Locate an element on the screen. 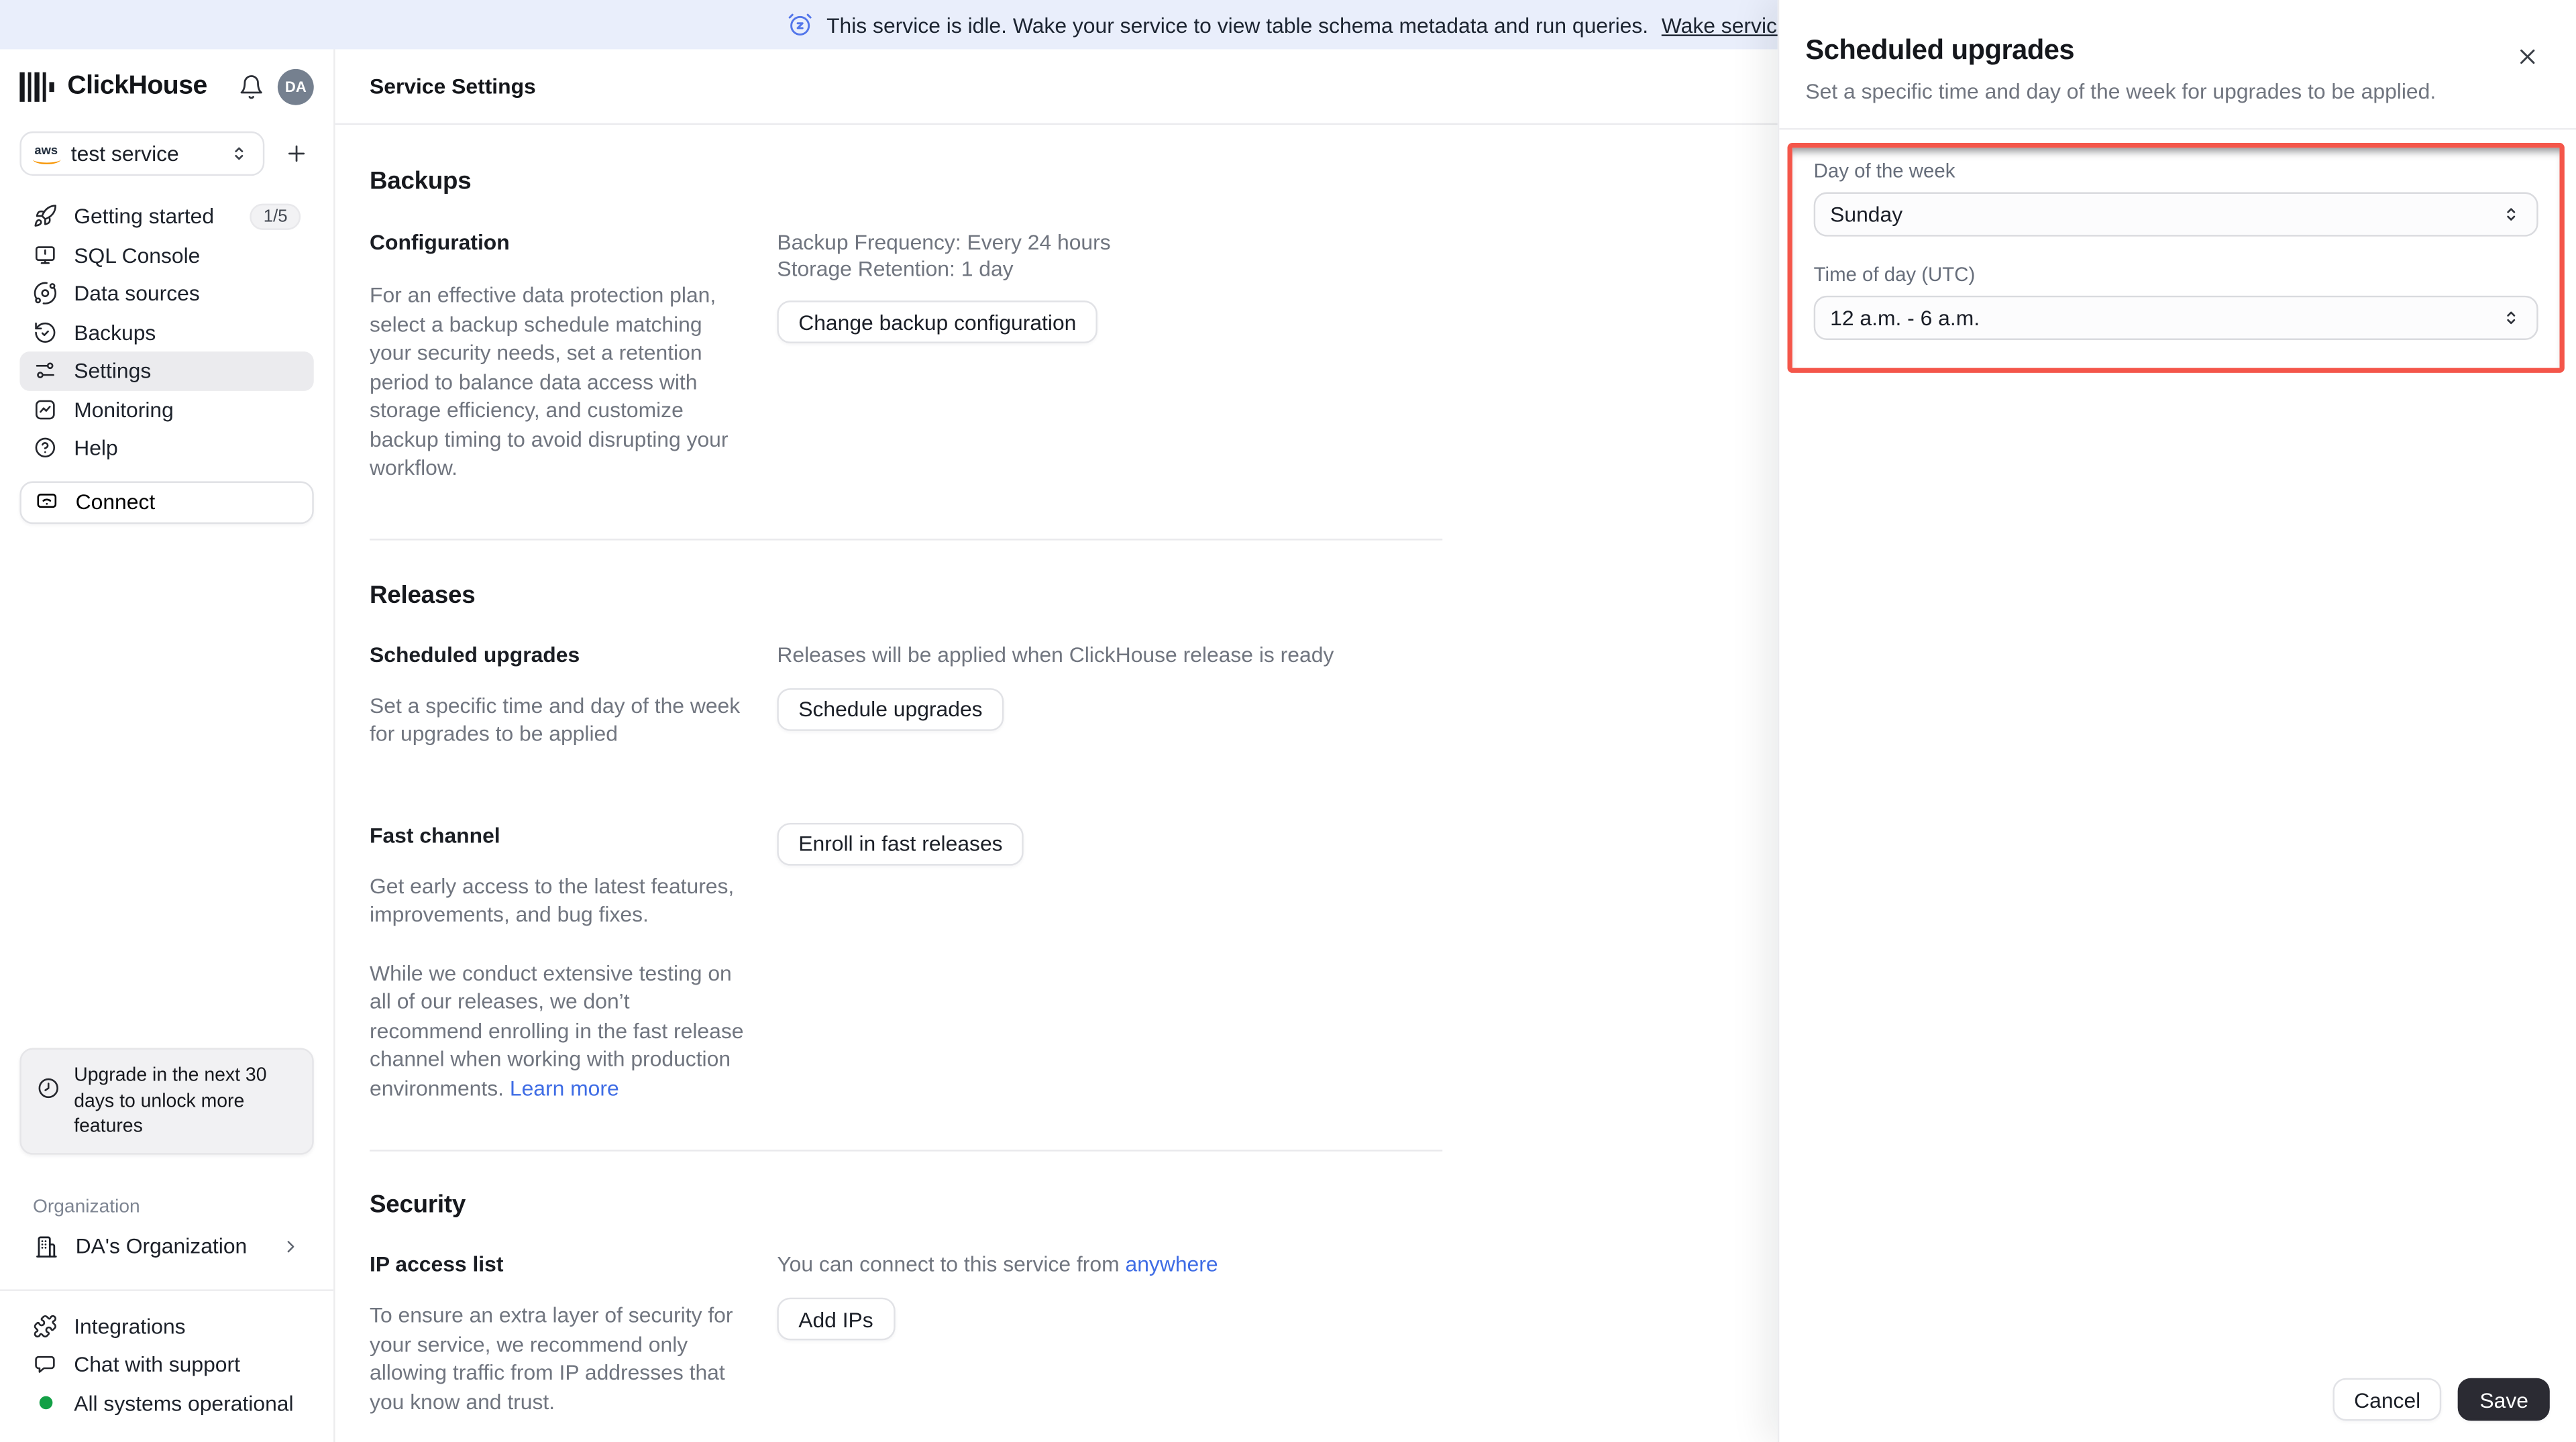  backups-section-title: Backups is located at coordinates (421, 181).